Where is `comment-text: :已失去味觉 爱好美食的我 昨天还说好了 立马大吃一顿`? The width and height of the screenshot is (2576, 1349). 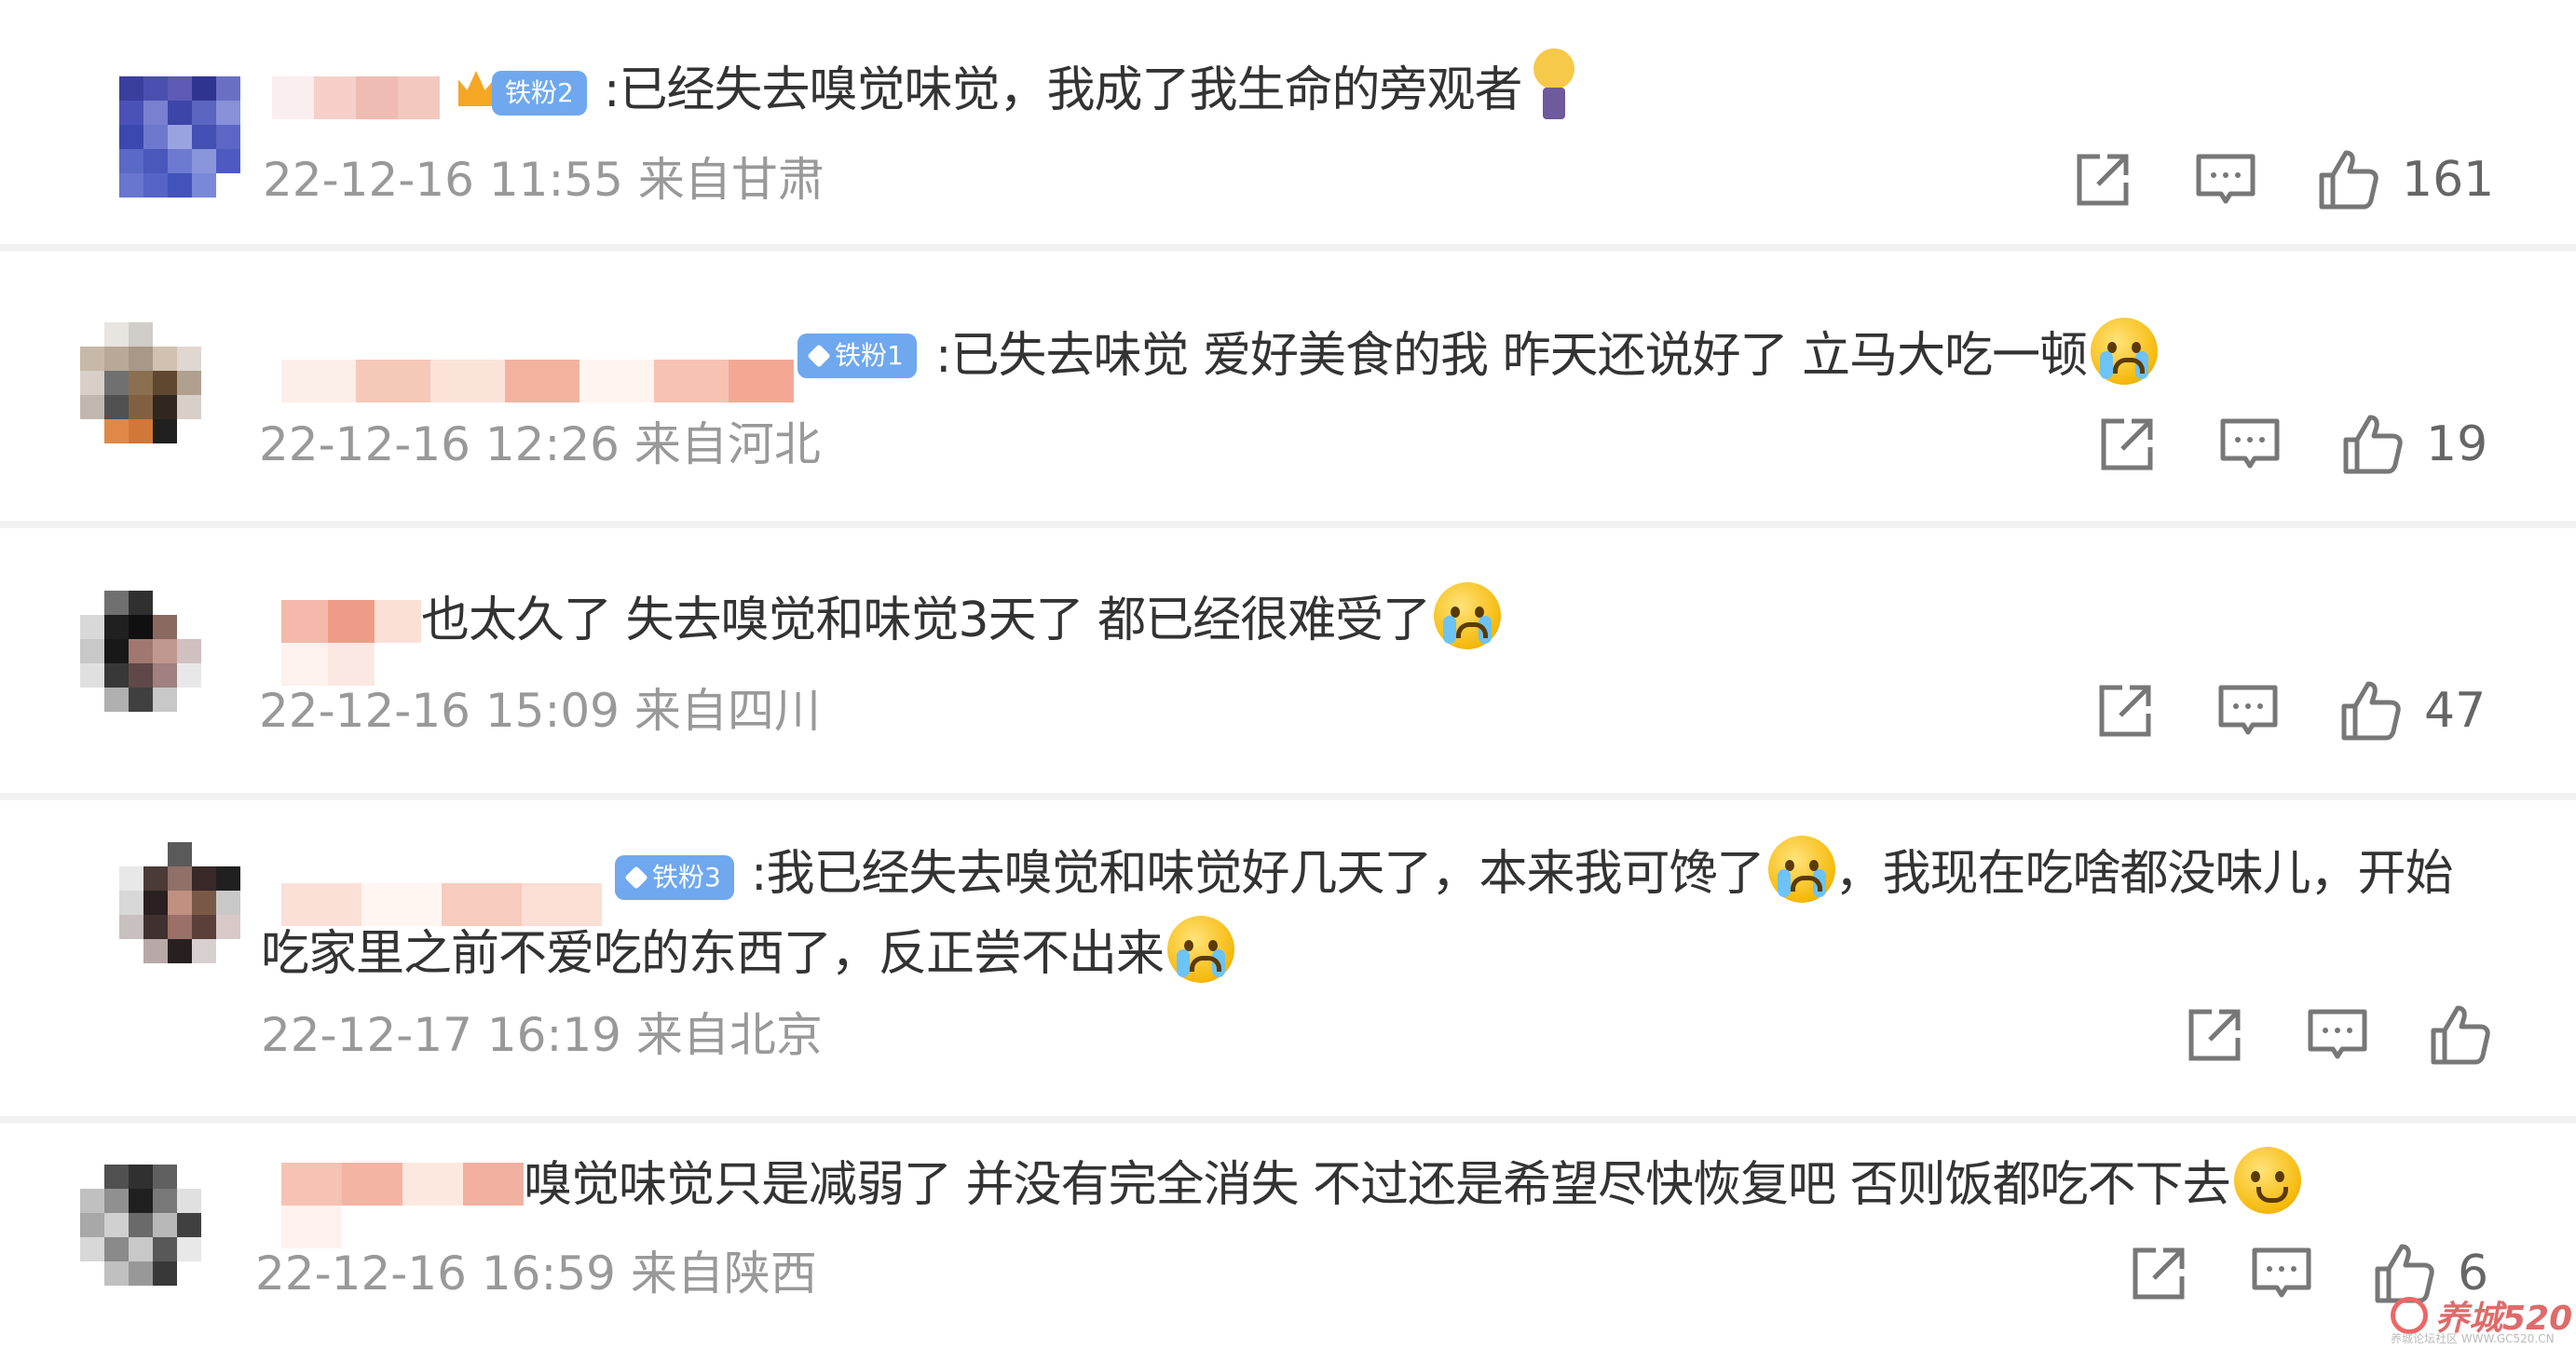
comment-text: :已失去味觉 爱好美食的我 昨天还说好了 立马大吃一顿 is located at coordinates (1547, 356).